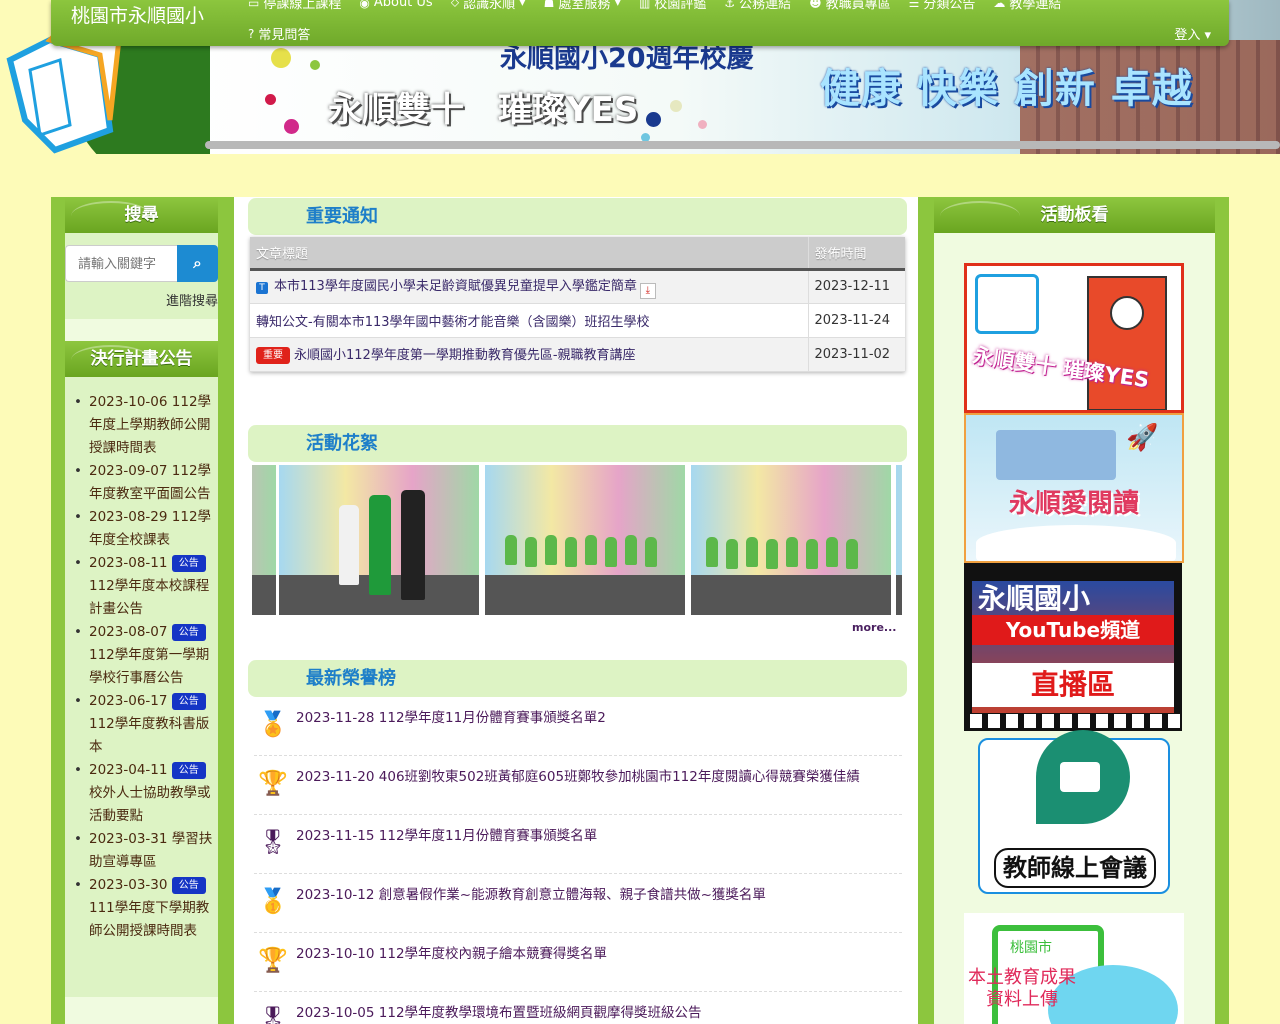 Image resolution: width=1280 pixels, height=1024 pixels. Describe the element at coordinates (672, 6) in the screenshot. I see `nav-item: ▥ 校園評鑑` at that location.